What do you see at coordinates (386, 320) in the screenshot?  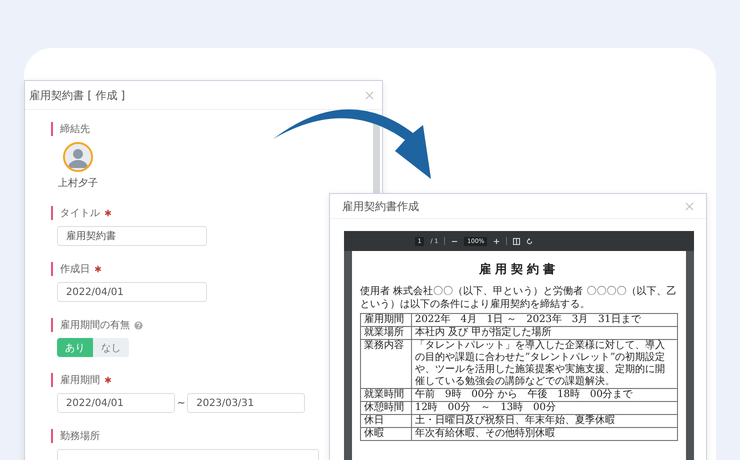 I see `table-cell: 雇用期間` at bounding box center [386, 320].